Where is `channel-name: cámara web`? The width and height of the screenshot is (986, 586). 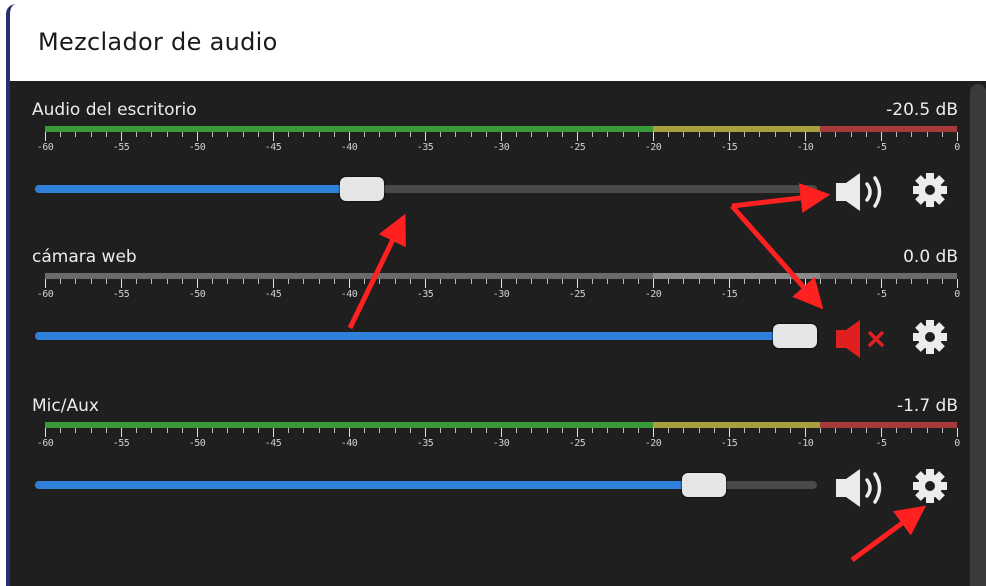
channel-name: cámara web is located at coordinates (84, 257).